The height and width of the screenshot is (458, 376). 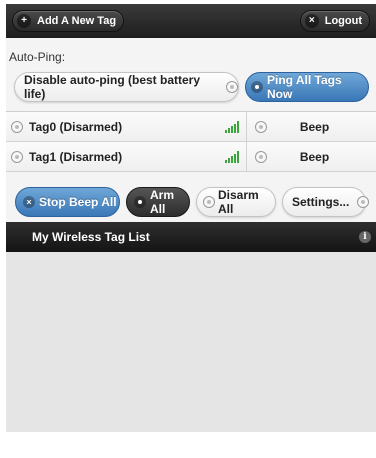 What do you see at coordinates (77, 21) in the screenshot?
I see `add-tag-label: Add A New Tag` at bounding box center [77, 21].